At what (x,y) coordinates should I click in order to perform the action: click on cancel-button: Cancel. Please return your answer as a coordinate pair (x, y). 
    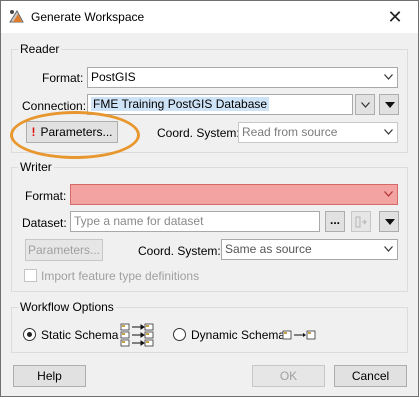
    Looking at the image, I should click on (370, 376).